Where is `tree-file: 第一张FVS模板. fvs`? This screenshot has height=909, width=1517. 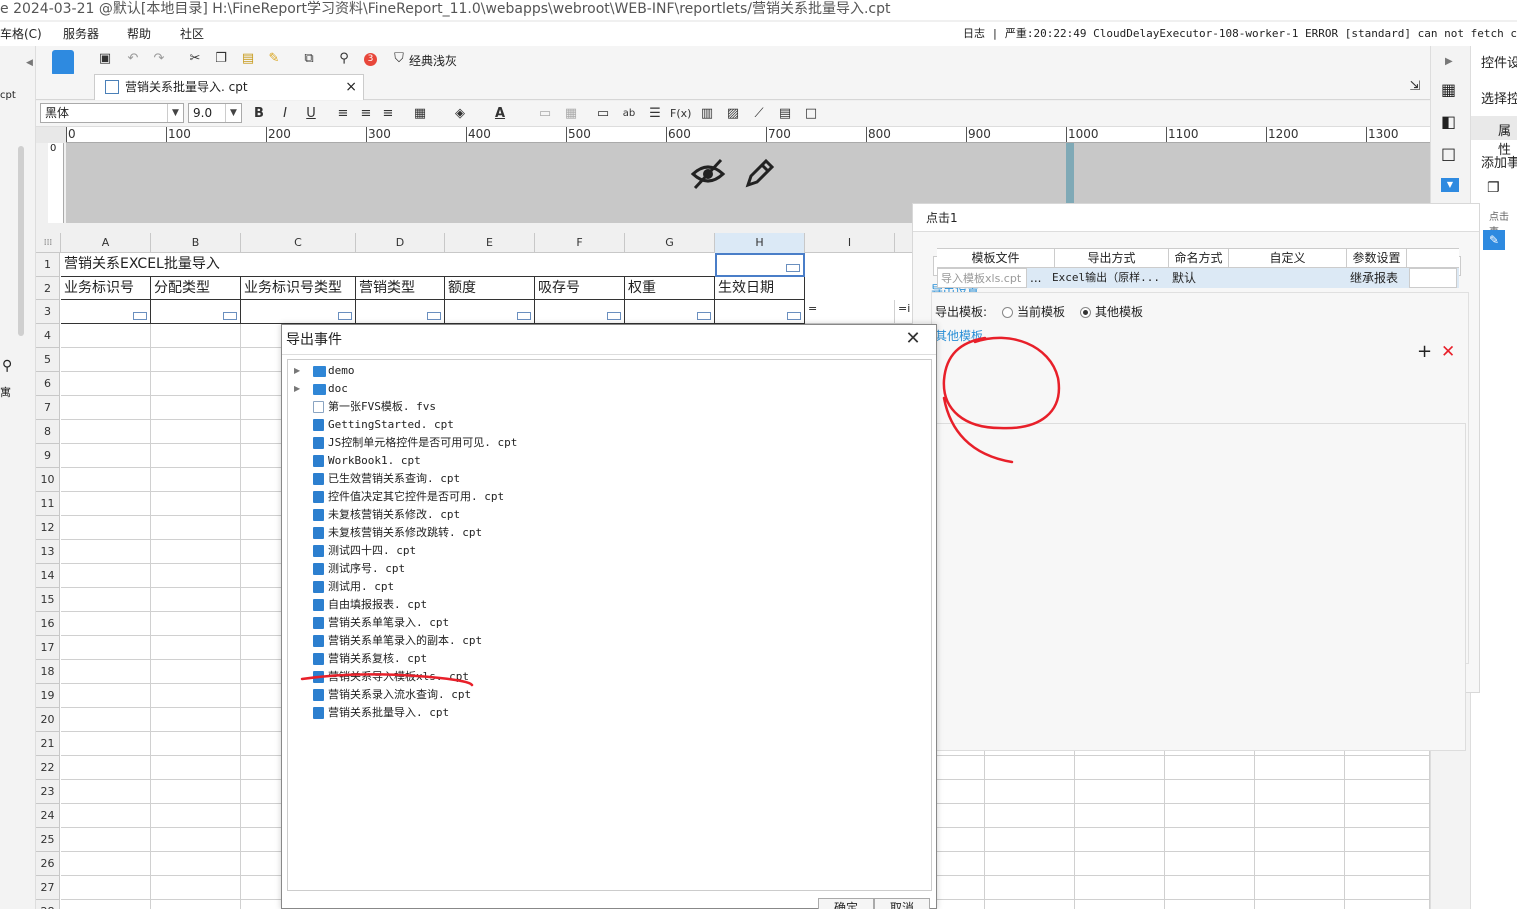 tree-file: 第一张FVS模板. fvs is located at coordinates (608, 407).